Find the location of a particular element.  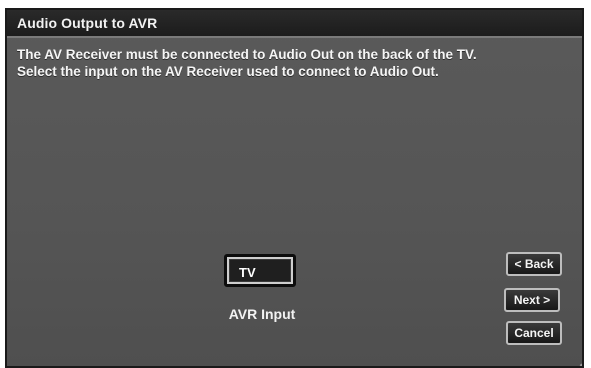

avr-input-label: AVR Input is located at coordinates (262, 314).